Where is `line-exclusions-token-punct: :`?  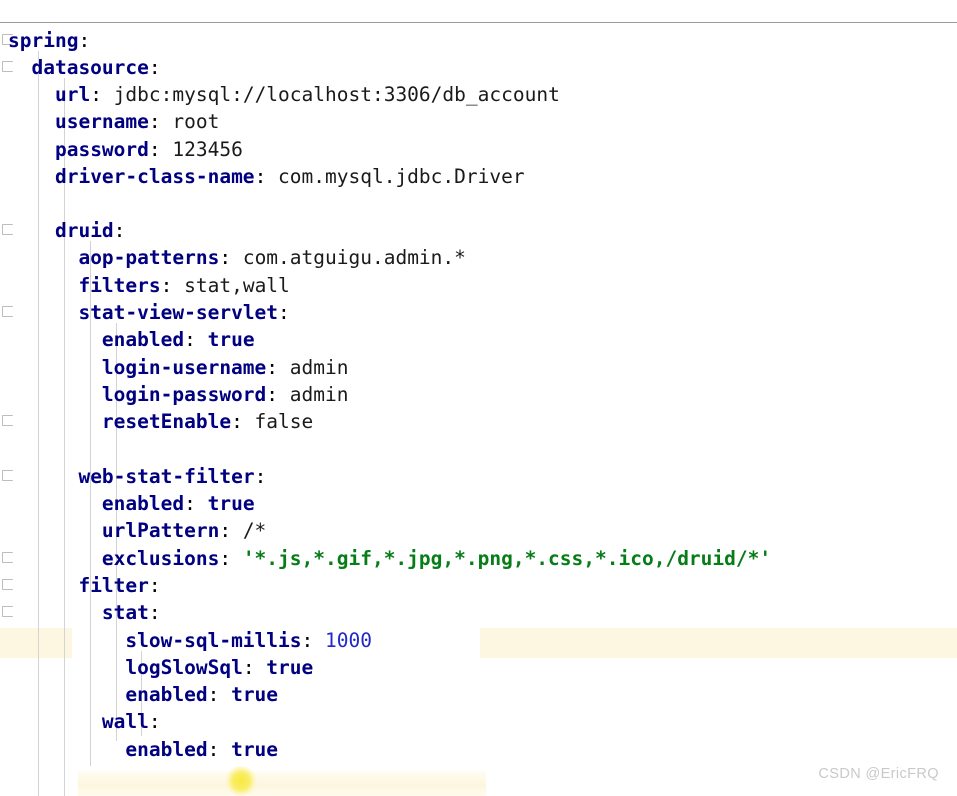
line-exclusions-token-punct: : is located at coordinates (231, 558).